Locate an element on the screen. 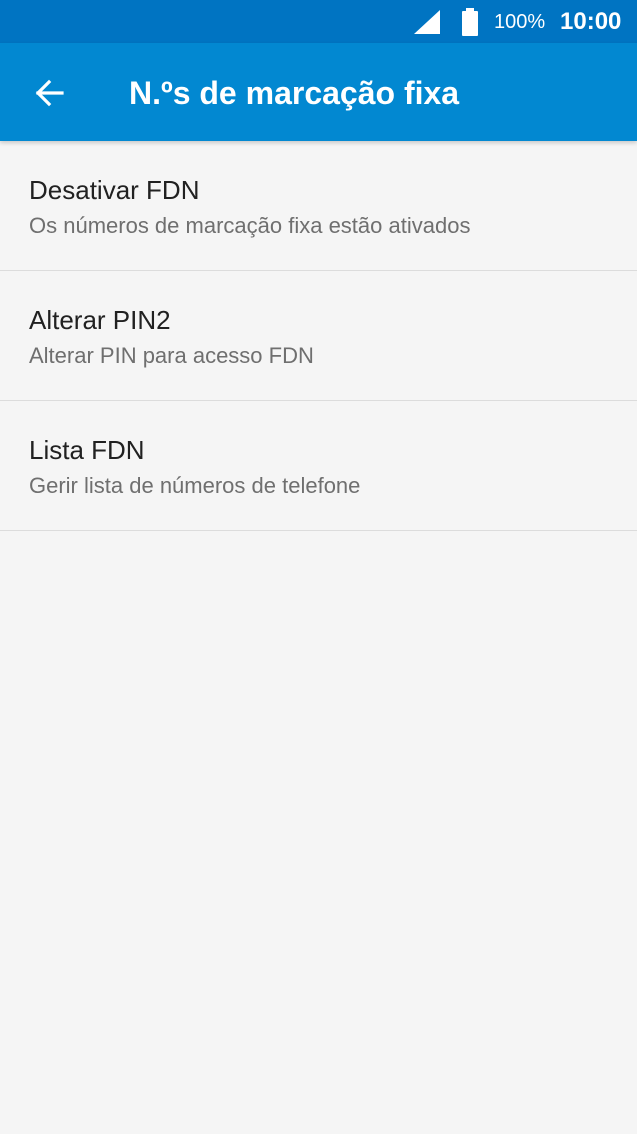  back-button is located at coordinates (50, 93).